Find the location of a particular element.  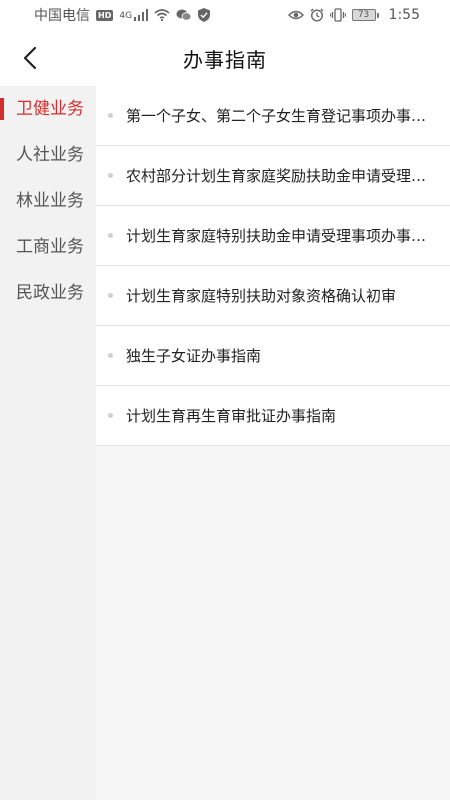

sidebar-item-social-security: 人社业务 is located at coordinates (48, 155).